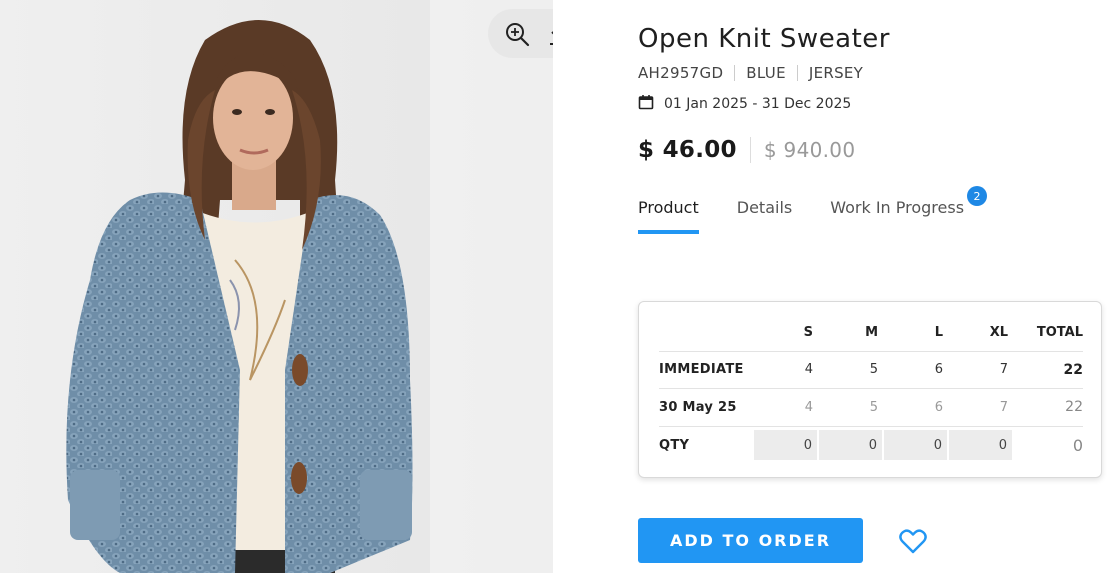 This screenshot has height=573, width=1112. I want to click on availability-dates: 01 Jan 2025 - 31 Dec 2025, so click(744, 104).